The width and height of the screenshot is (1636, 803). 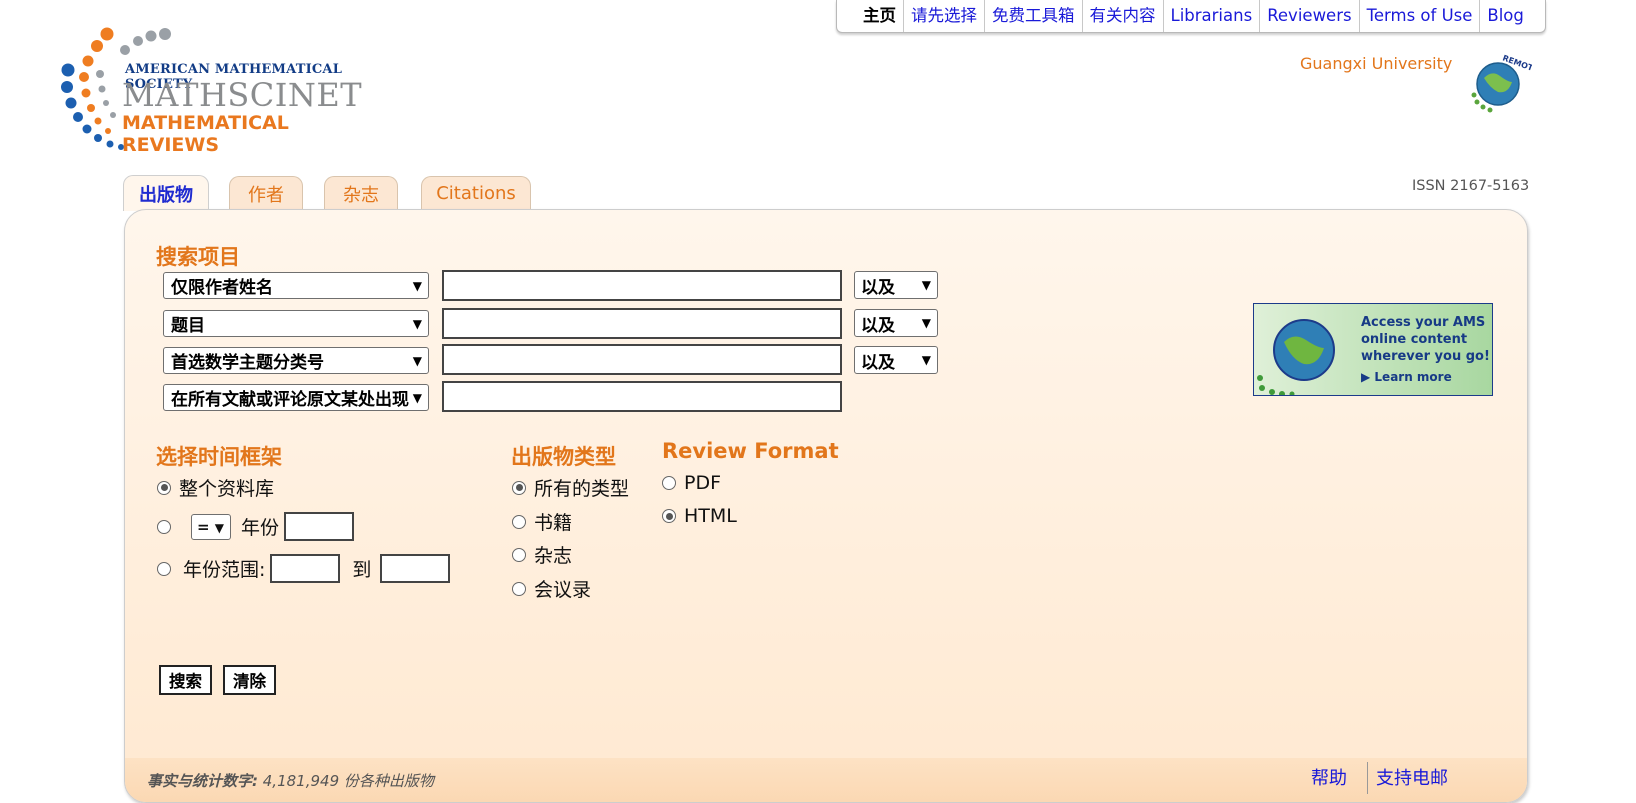 What do you see at coordinates (1412, 777) in the screenshot?
I see `support-email-link: 支持电邮` at bounding box center [1412, 777].